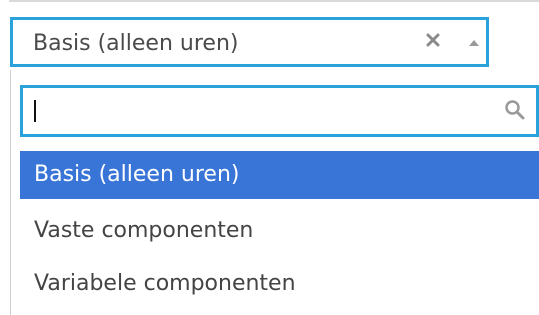 The image size is (539, 315). I want to click on search-icon, so click(515, 110).